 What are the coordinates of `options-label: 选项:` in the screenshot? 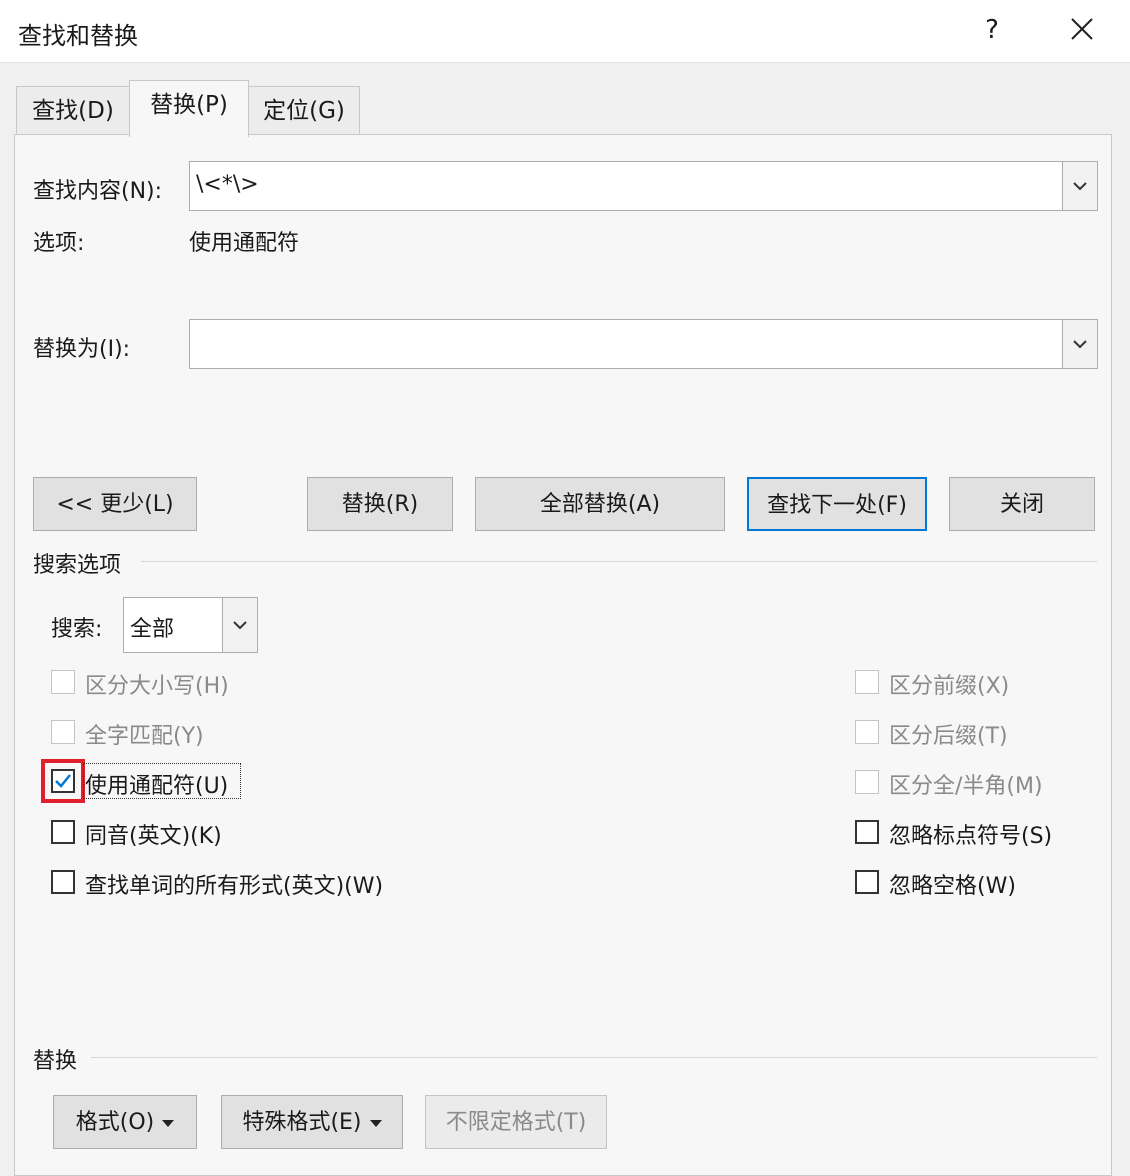 It's located at (59, 243).